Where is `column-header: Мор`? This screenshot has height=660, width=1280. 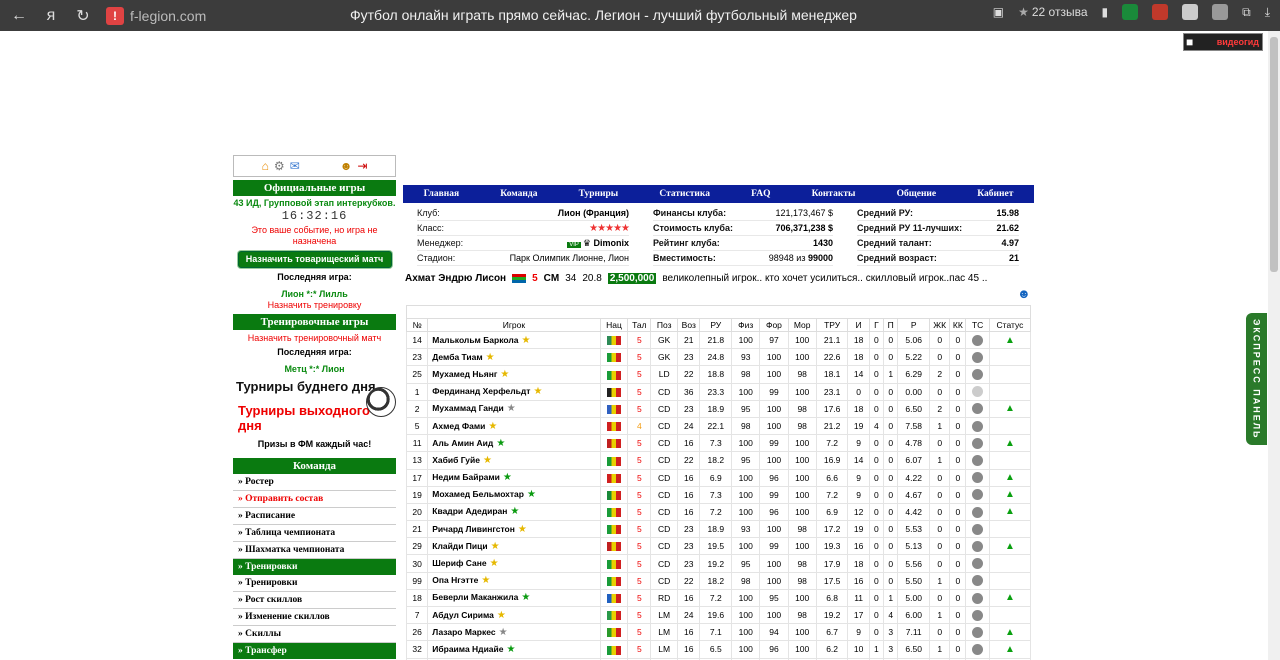 column-header: Мор is located at coordinates (802, 325).